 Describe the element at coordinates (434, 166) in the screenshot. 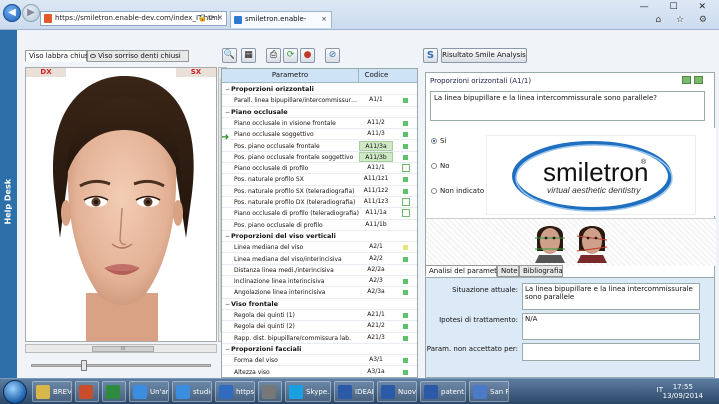

I see `radio-no` at that location.